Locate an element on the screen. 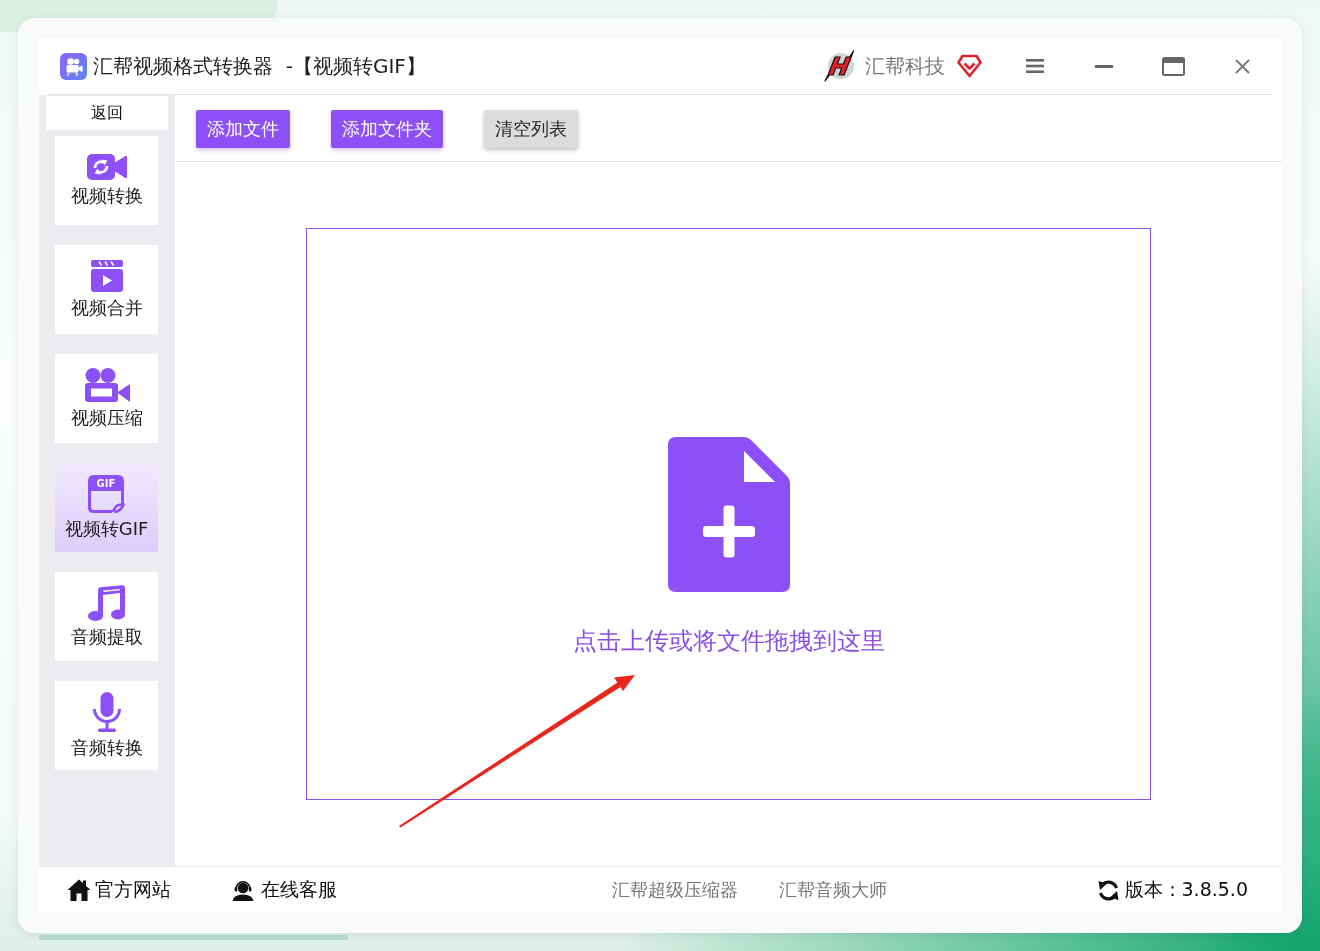  sidebar-item: GIF 视频转GIF is located at coordinates (106, 507).